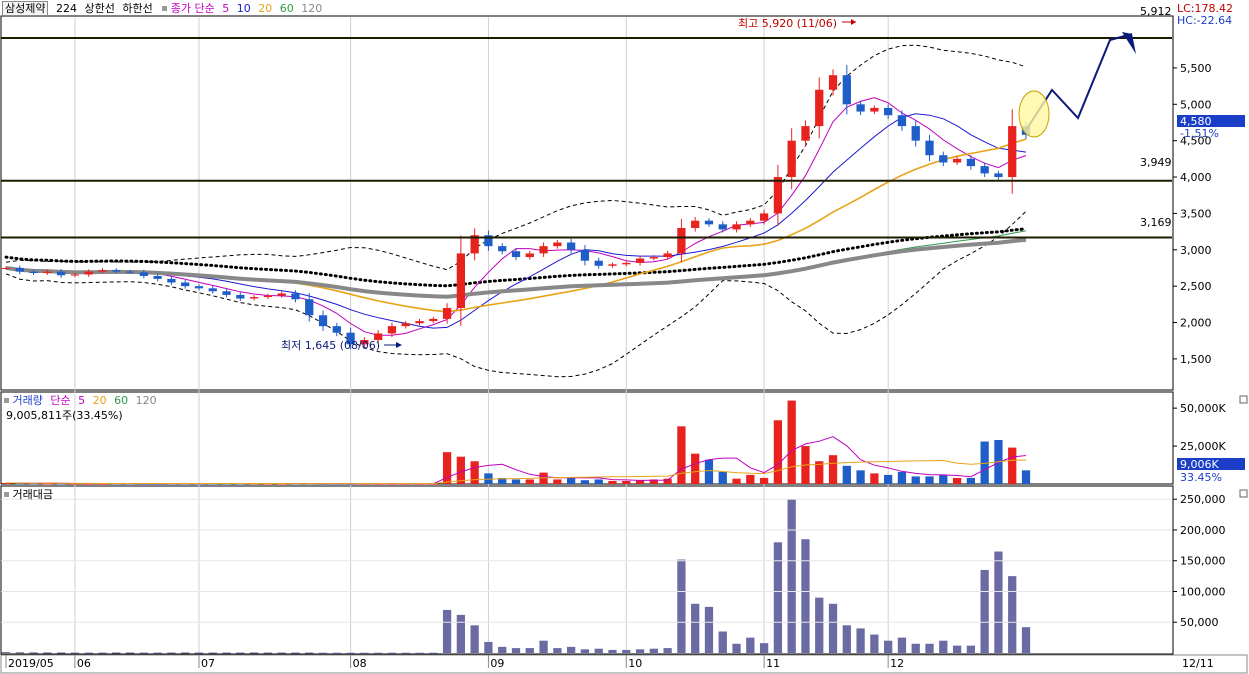 The image size is (1249, 674). I want to click on volume-tick-label: 50,000K, so click(1203, 408).